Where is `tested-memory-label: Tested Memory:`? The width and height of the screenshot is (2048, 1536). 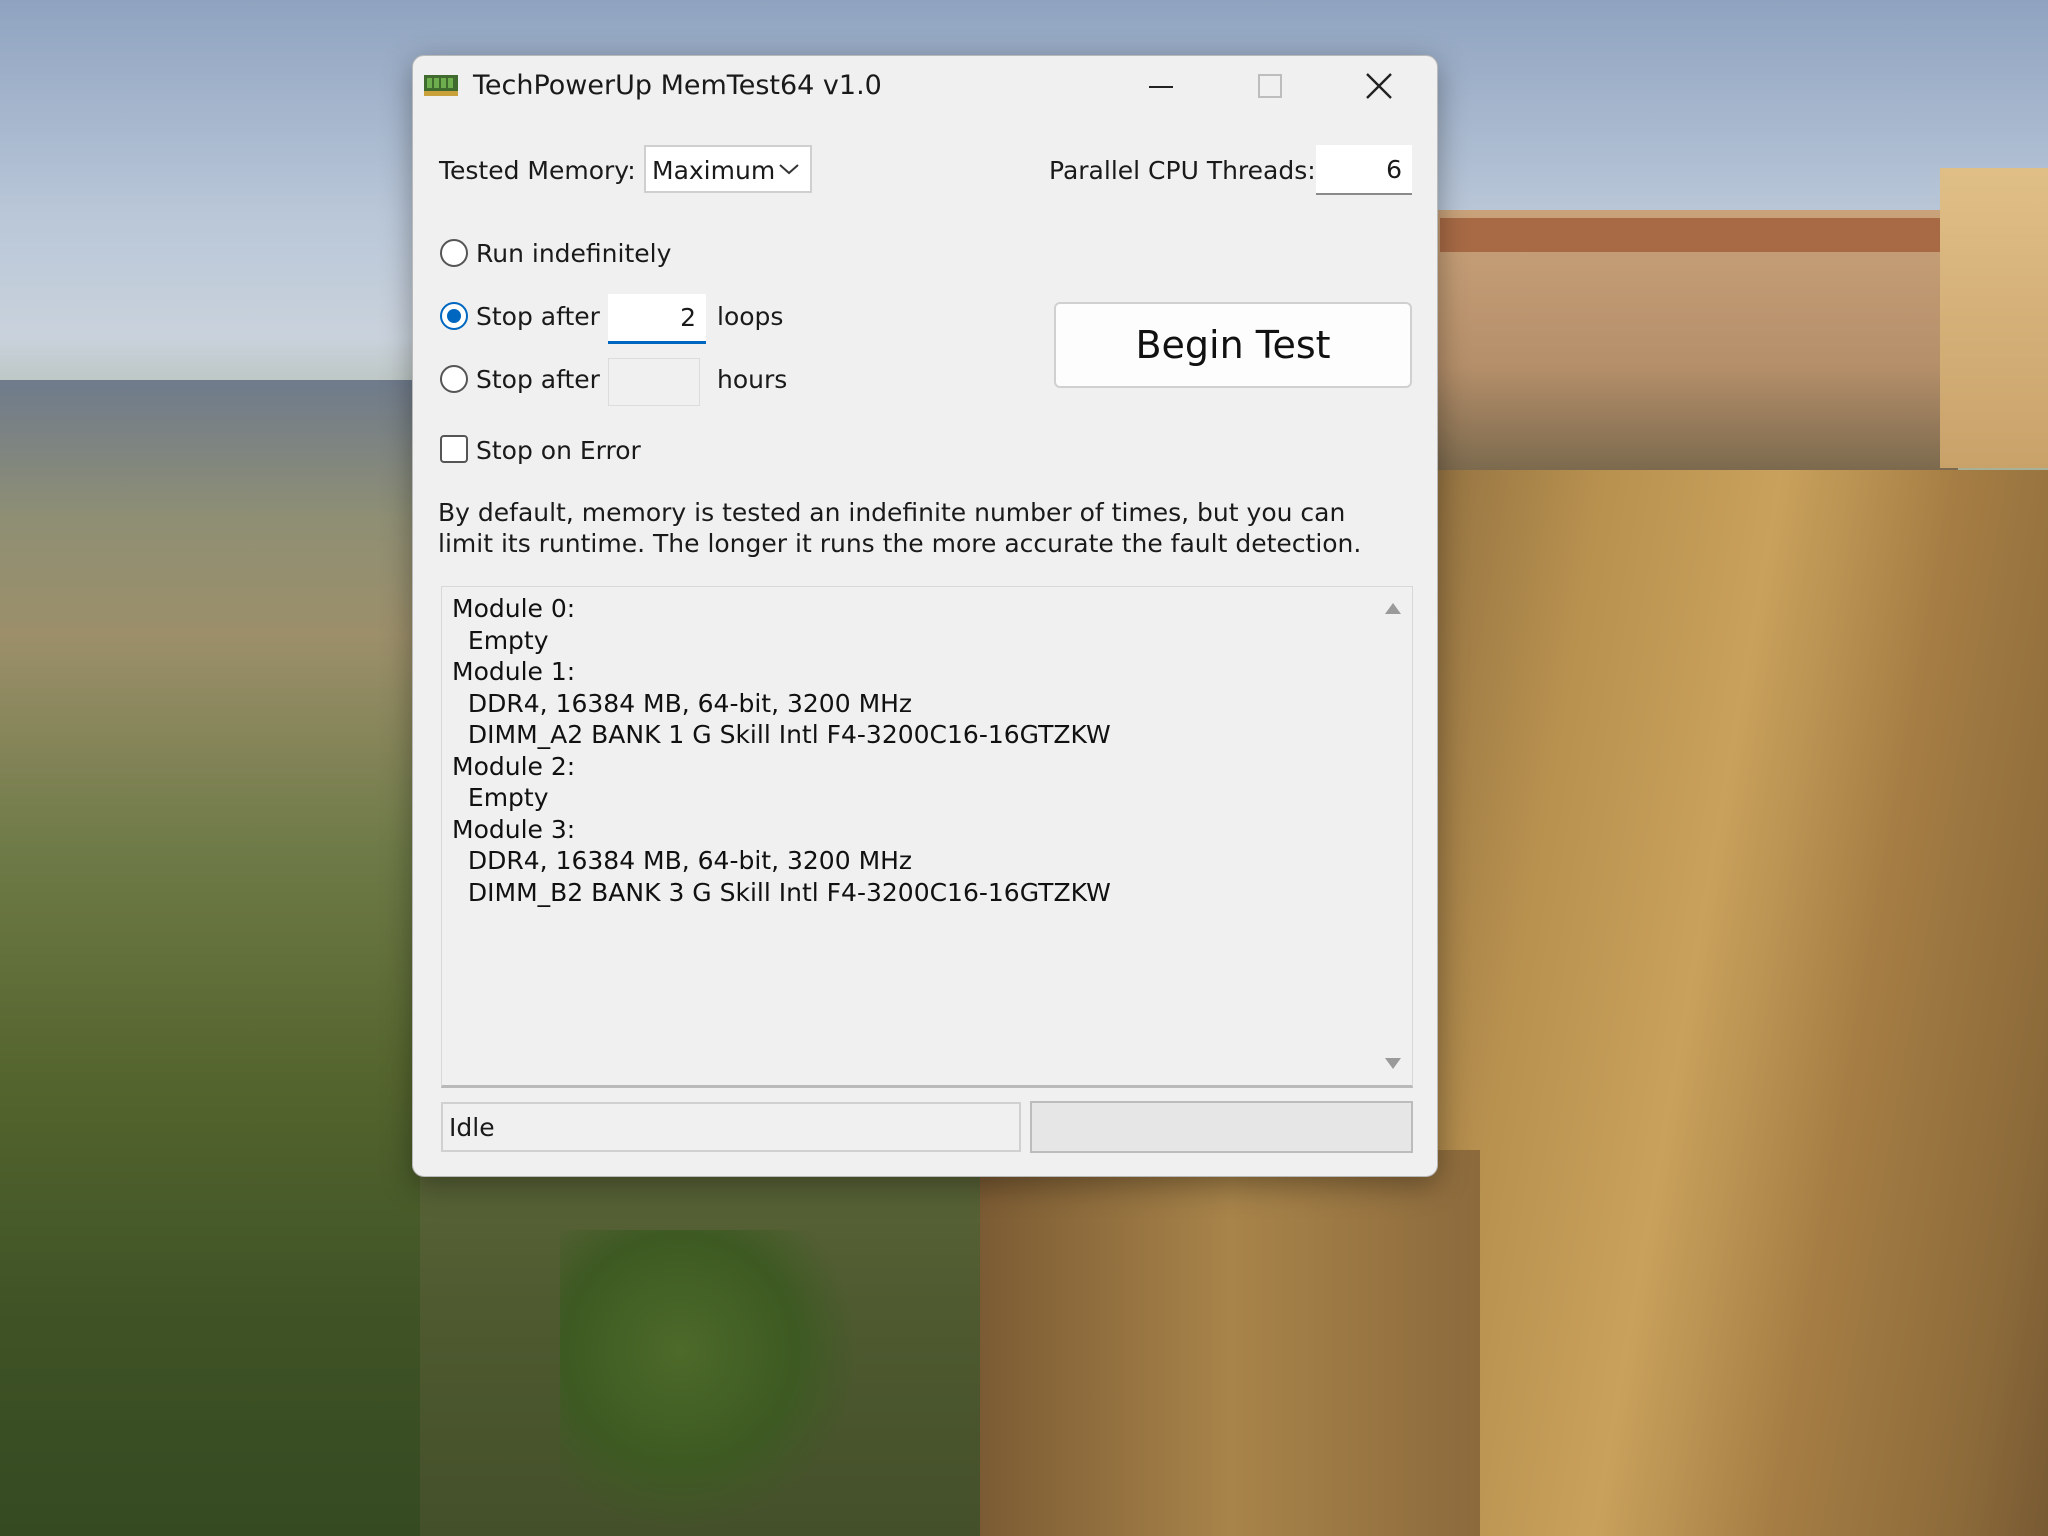
tested-memory-label: Tested Memory: is located at coordinates (537, 170).